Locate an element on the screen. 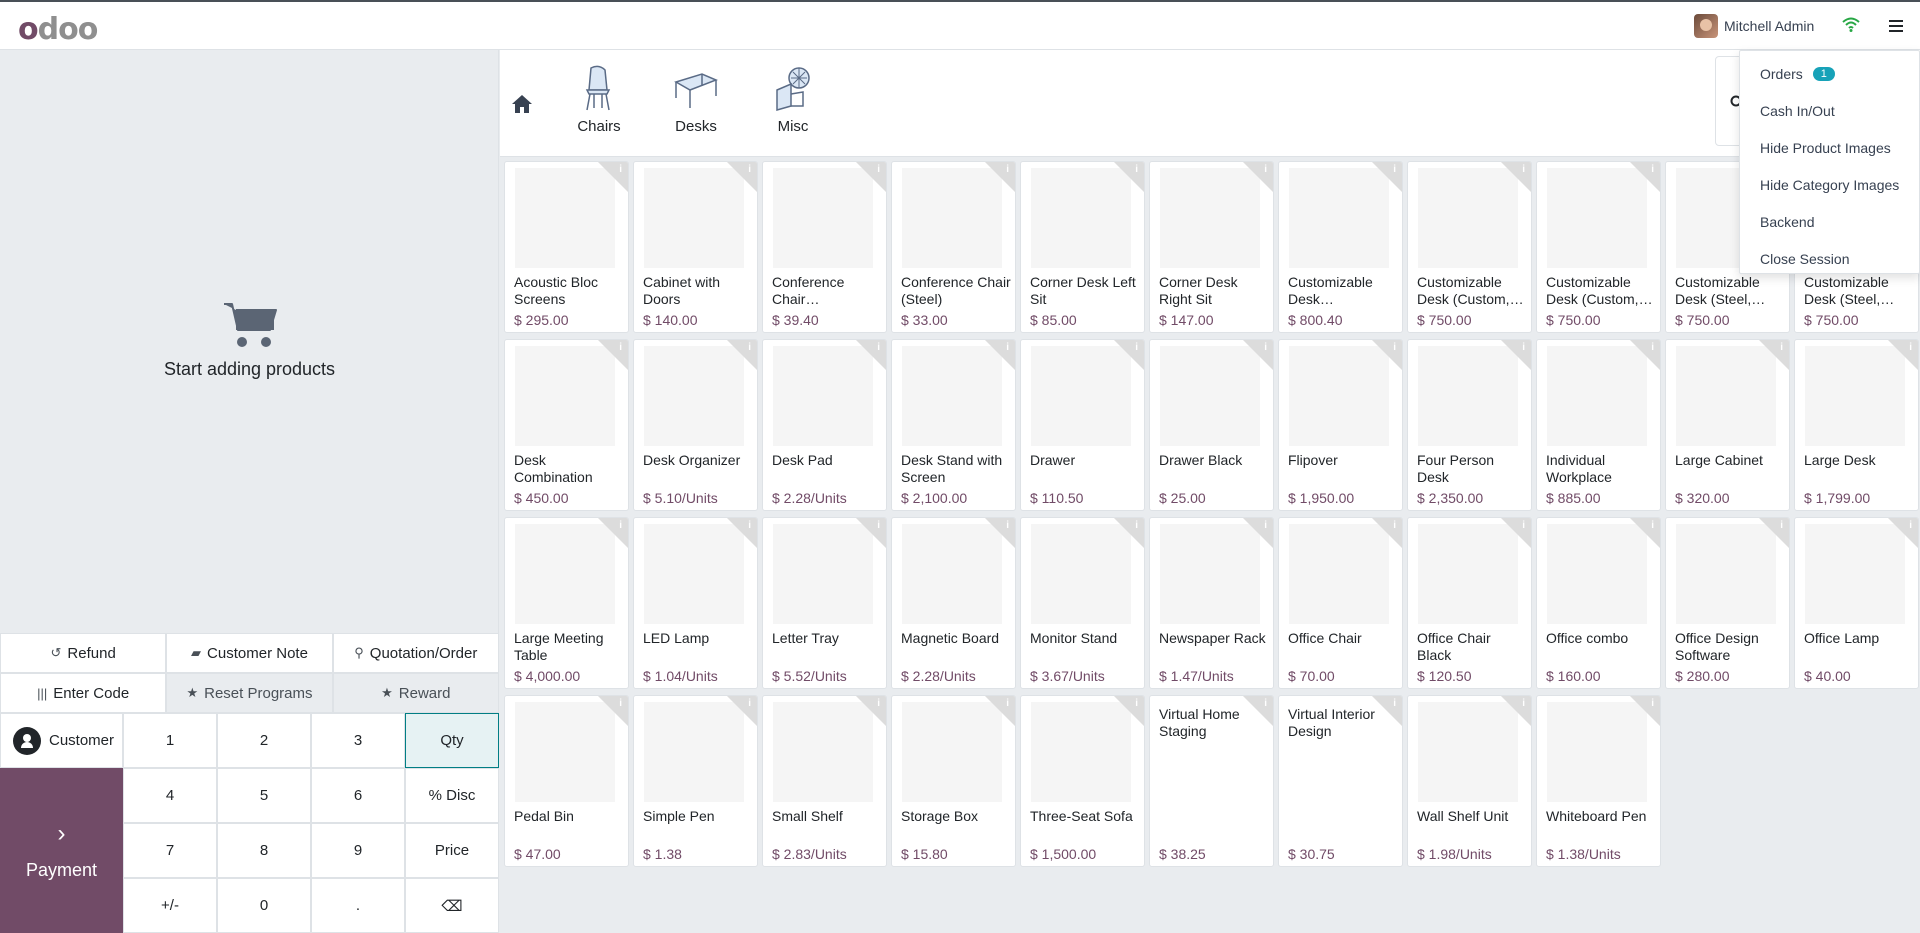  product-card: i Corner Desk Left Sit $ 85.00 is located at coordinates (1082, 247).